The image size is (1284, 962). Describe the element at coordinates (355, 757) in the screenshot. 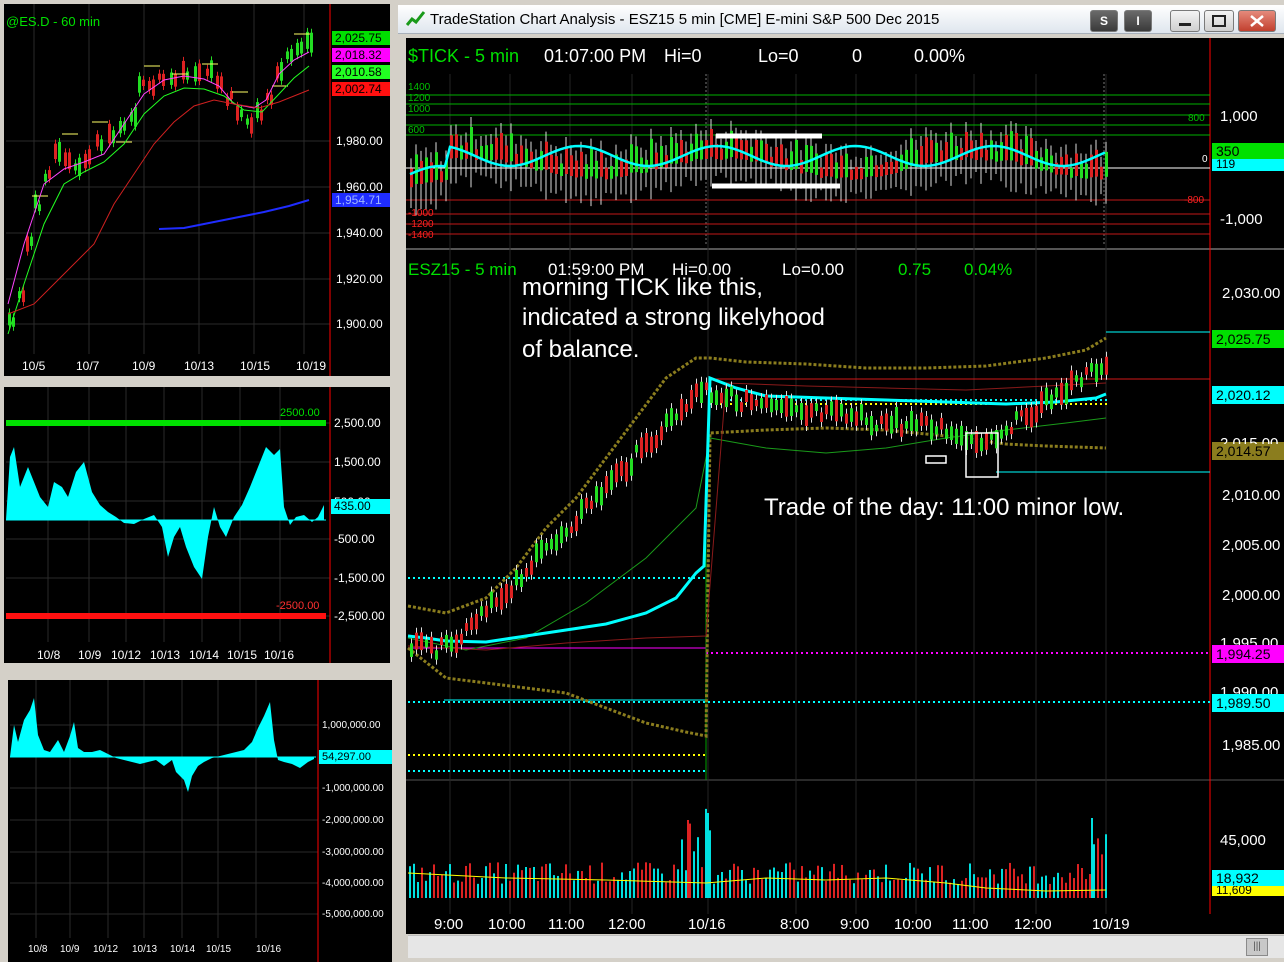

I see `current-value-badge: 54,297.00` at that location.